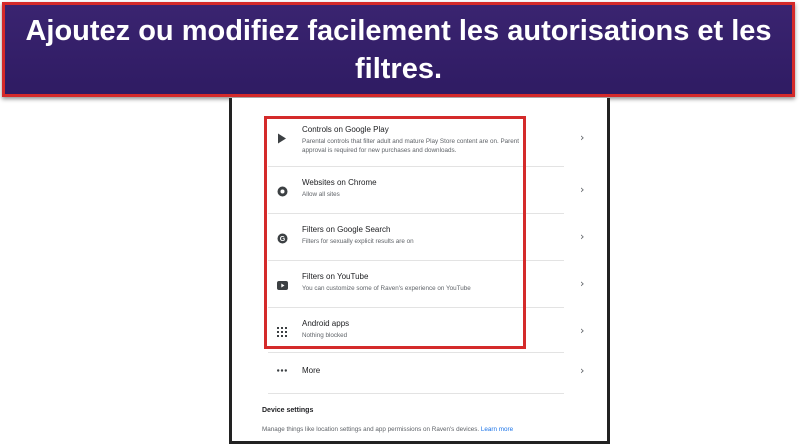  Describe the element at coordinates (345, 129) in the screenshot. I see `row-title: Controls on Google Play` at that location.